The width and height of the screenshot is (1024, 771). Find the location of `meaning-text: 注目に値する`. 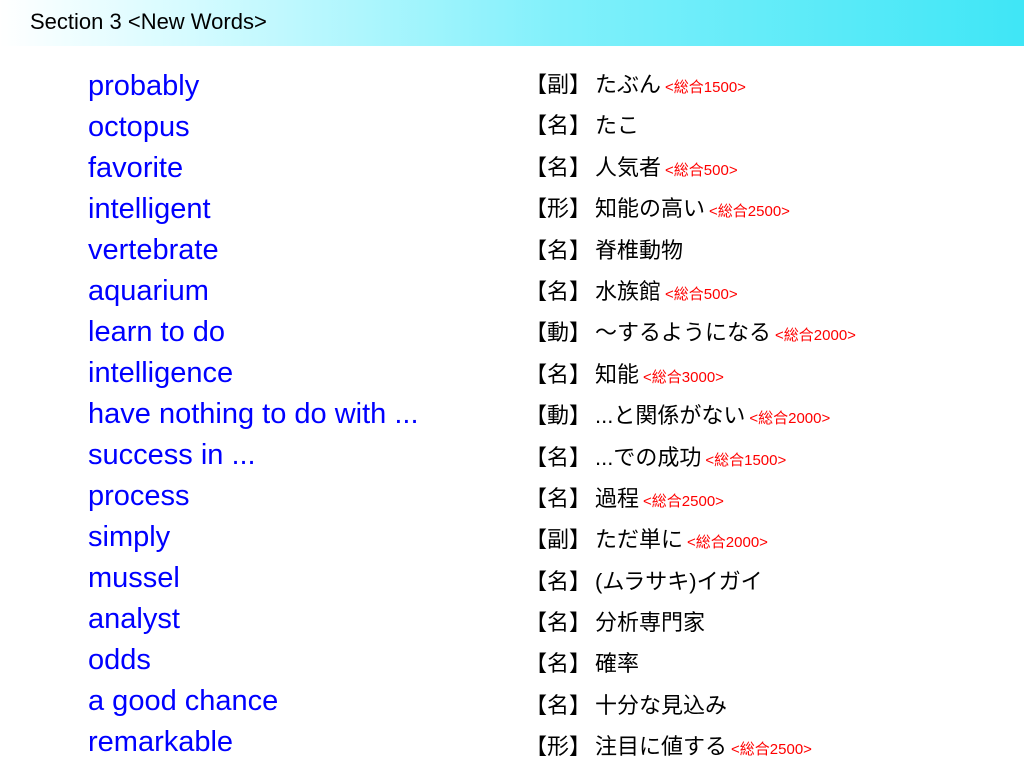

meaning-text: 注目に値する is located at coordinates (661, 747).